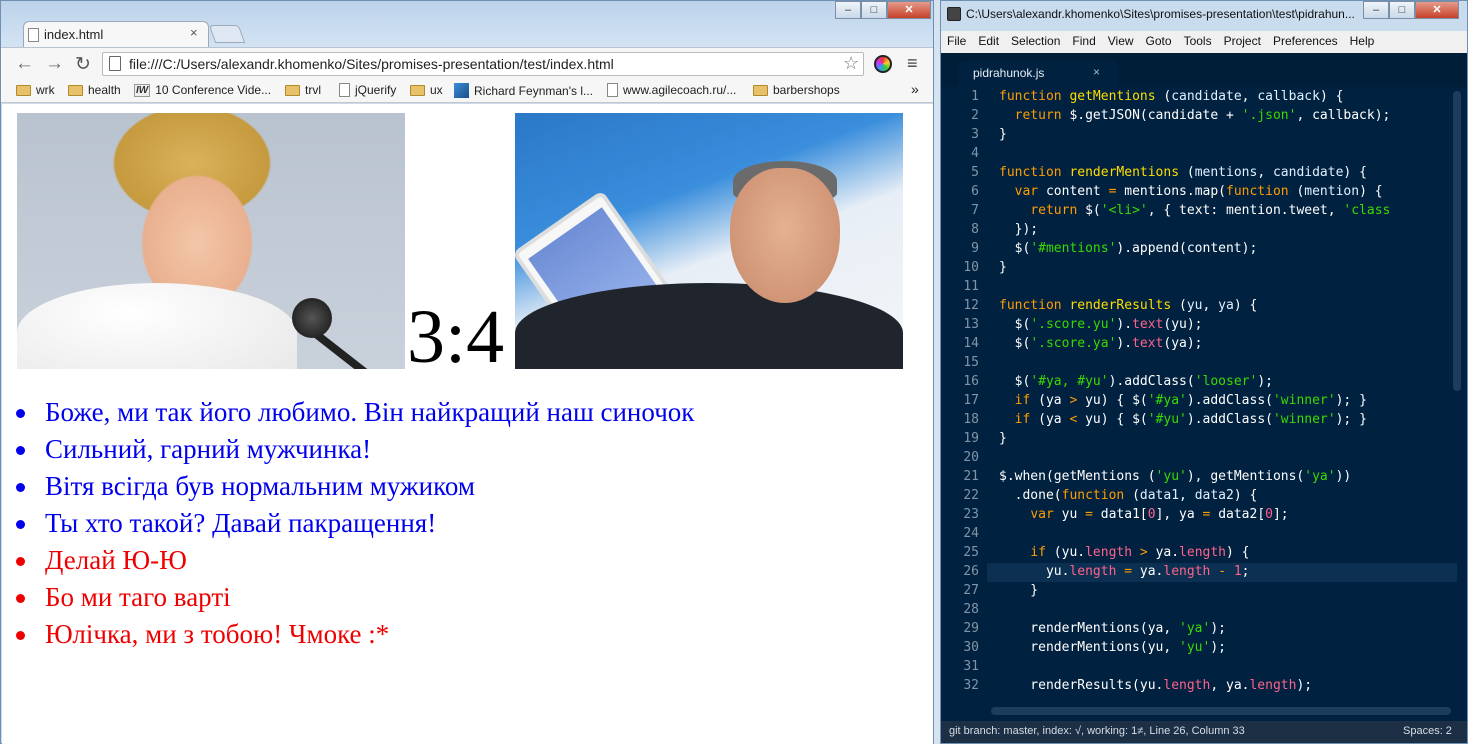 The image size is (1468, 744). I want to click on code-token: yu) { $(, so click(1116, 419).